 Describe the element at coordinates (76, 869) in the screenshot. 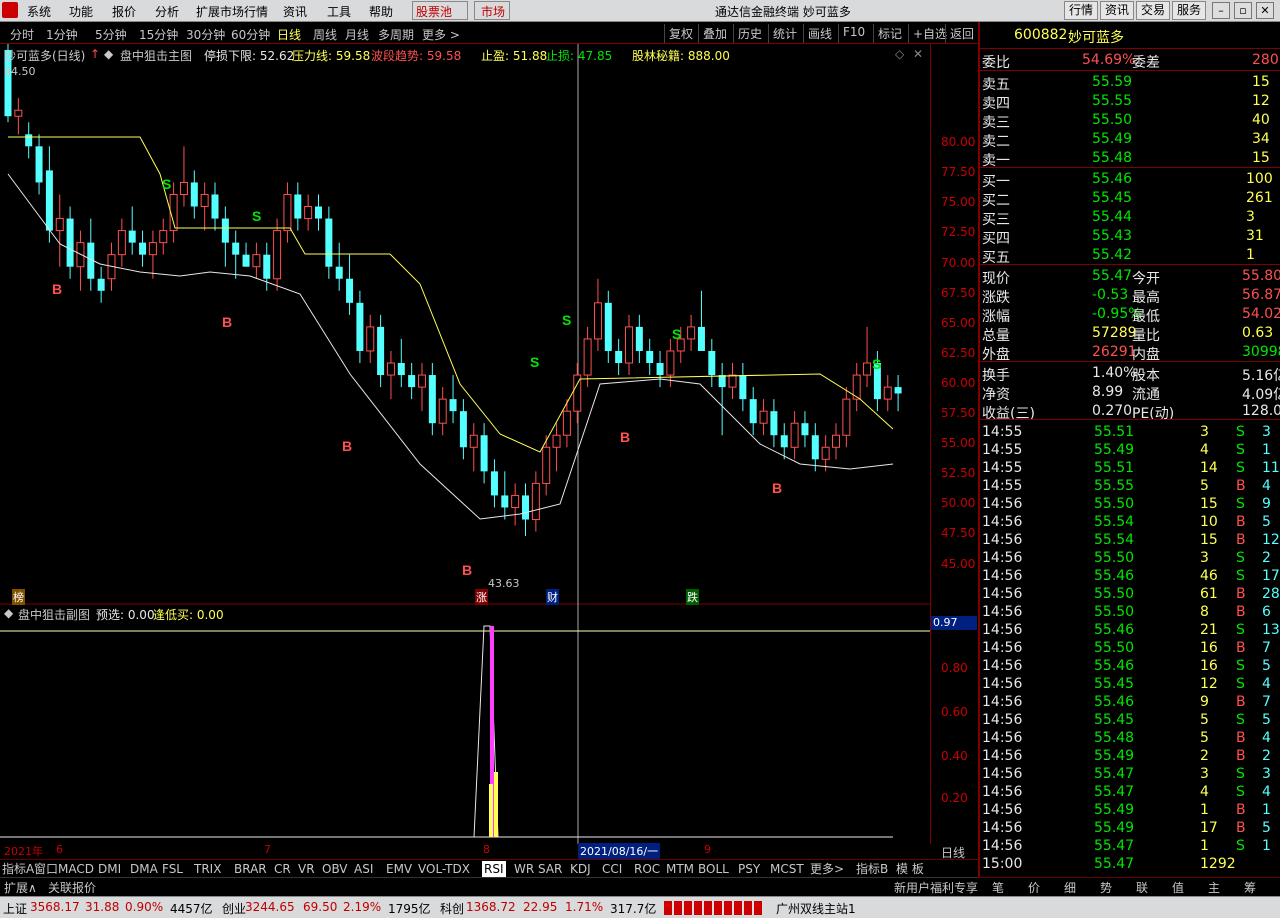

I see `indicator-tab: MACD` at that location.